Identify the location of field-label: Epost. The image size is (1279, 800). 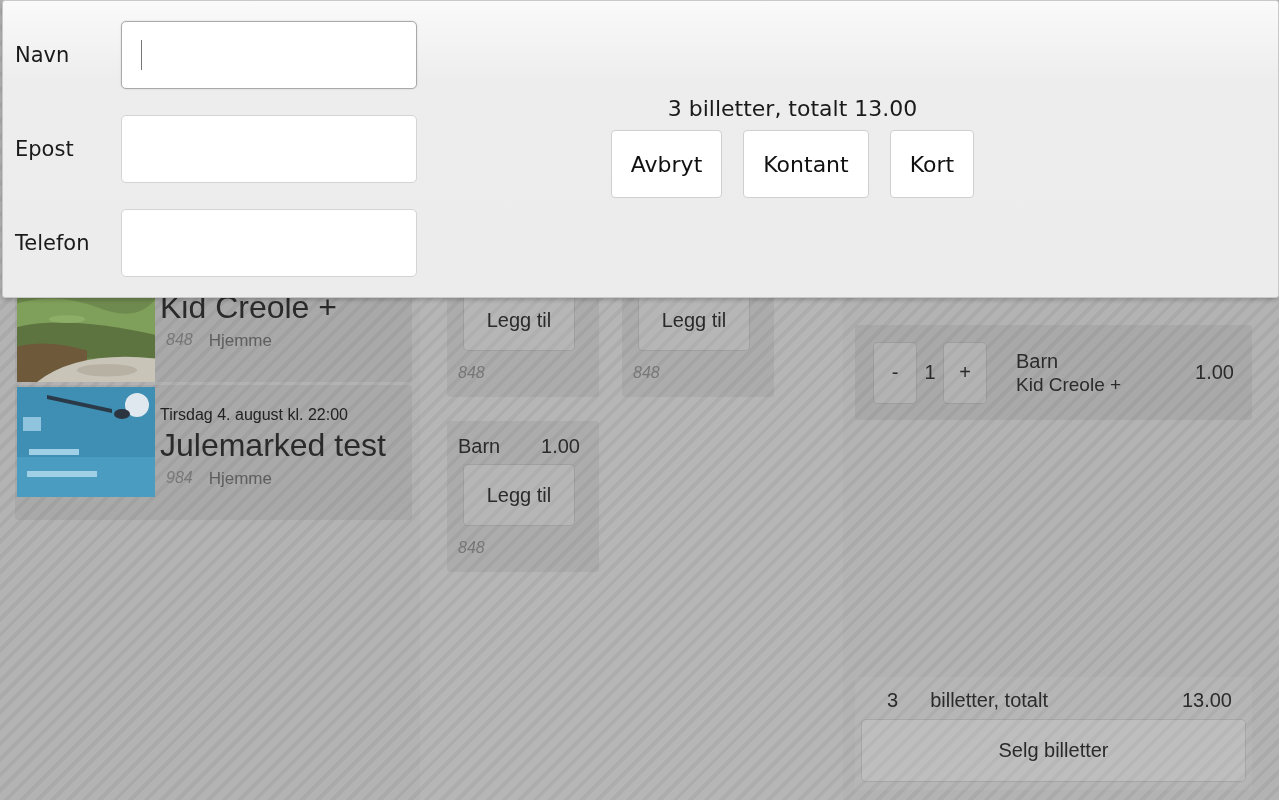
(45, 149).